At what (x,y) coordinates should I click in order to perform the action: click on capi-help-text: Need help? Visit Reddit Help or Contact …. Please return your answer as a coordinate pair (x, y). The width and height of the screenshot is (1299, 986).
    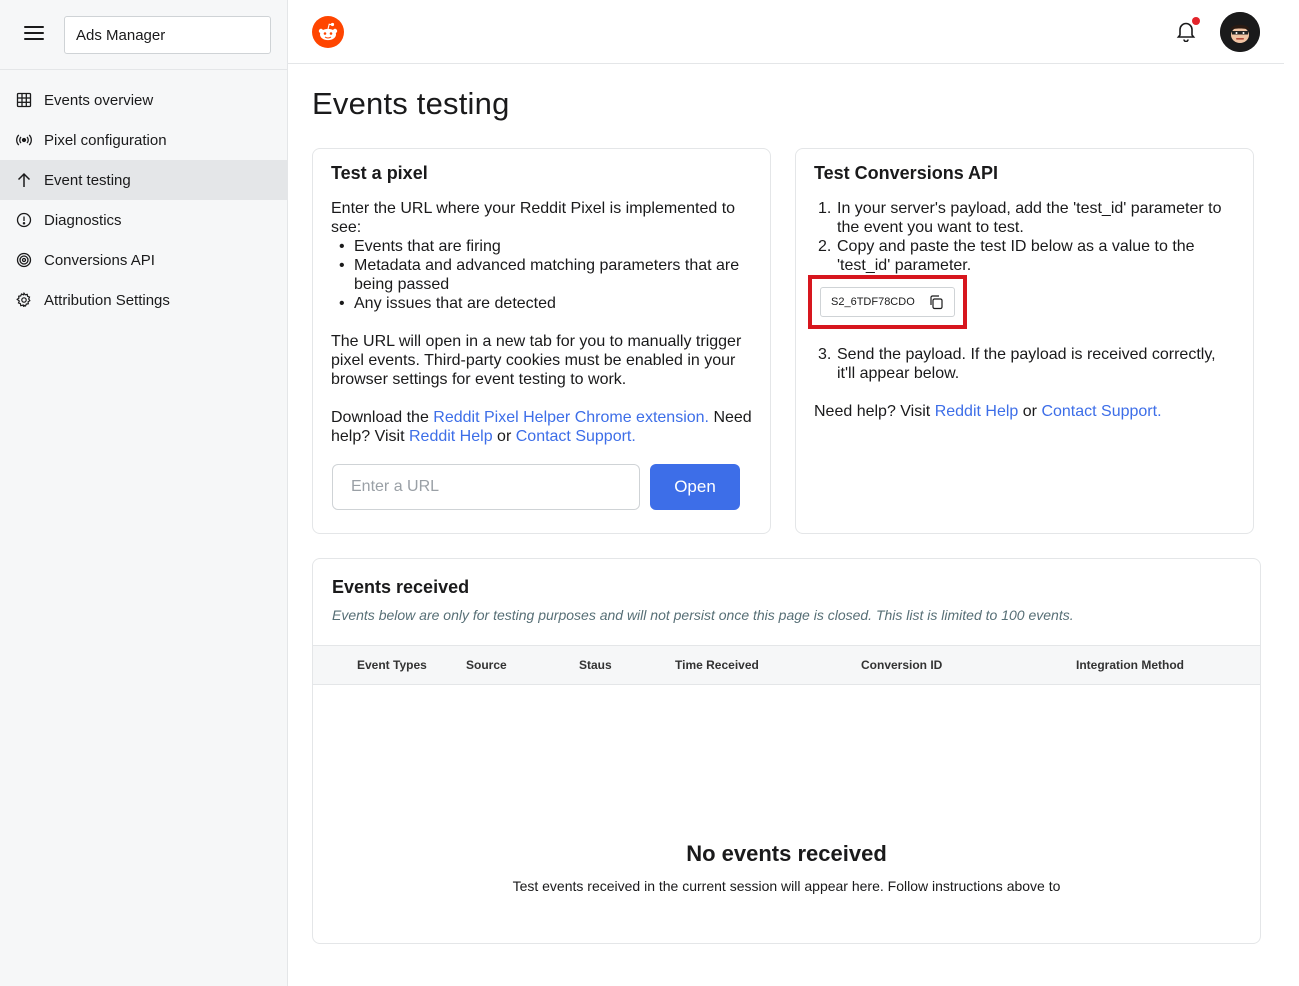
    Looking at the image, I should click on (1024, 411).